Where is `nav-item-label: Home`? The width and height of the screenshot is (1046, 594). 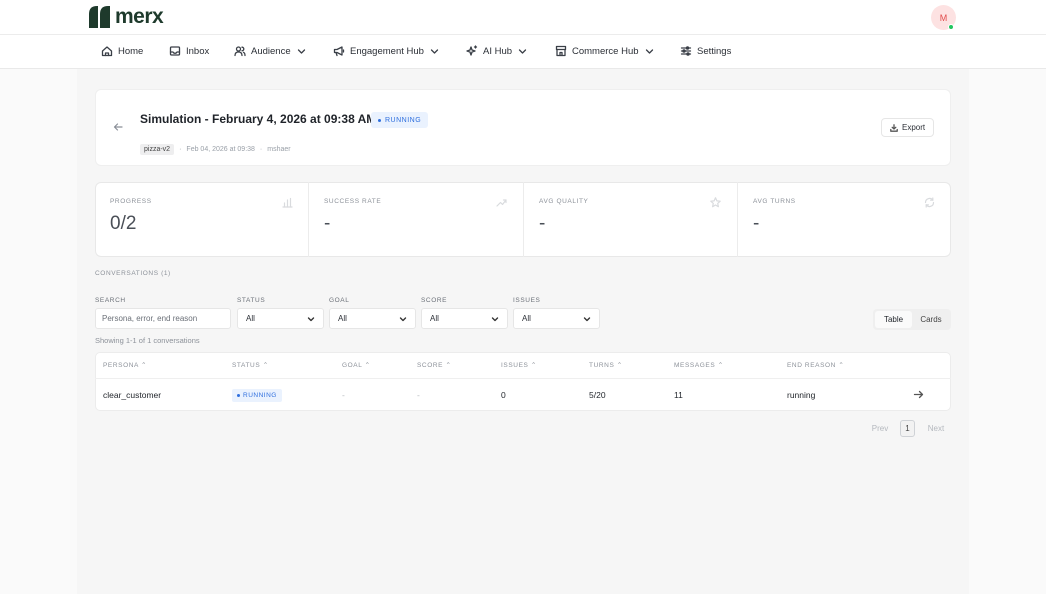
nav-item-label: Home is located at coordinates (131, 51).